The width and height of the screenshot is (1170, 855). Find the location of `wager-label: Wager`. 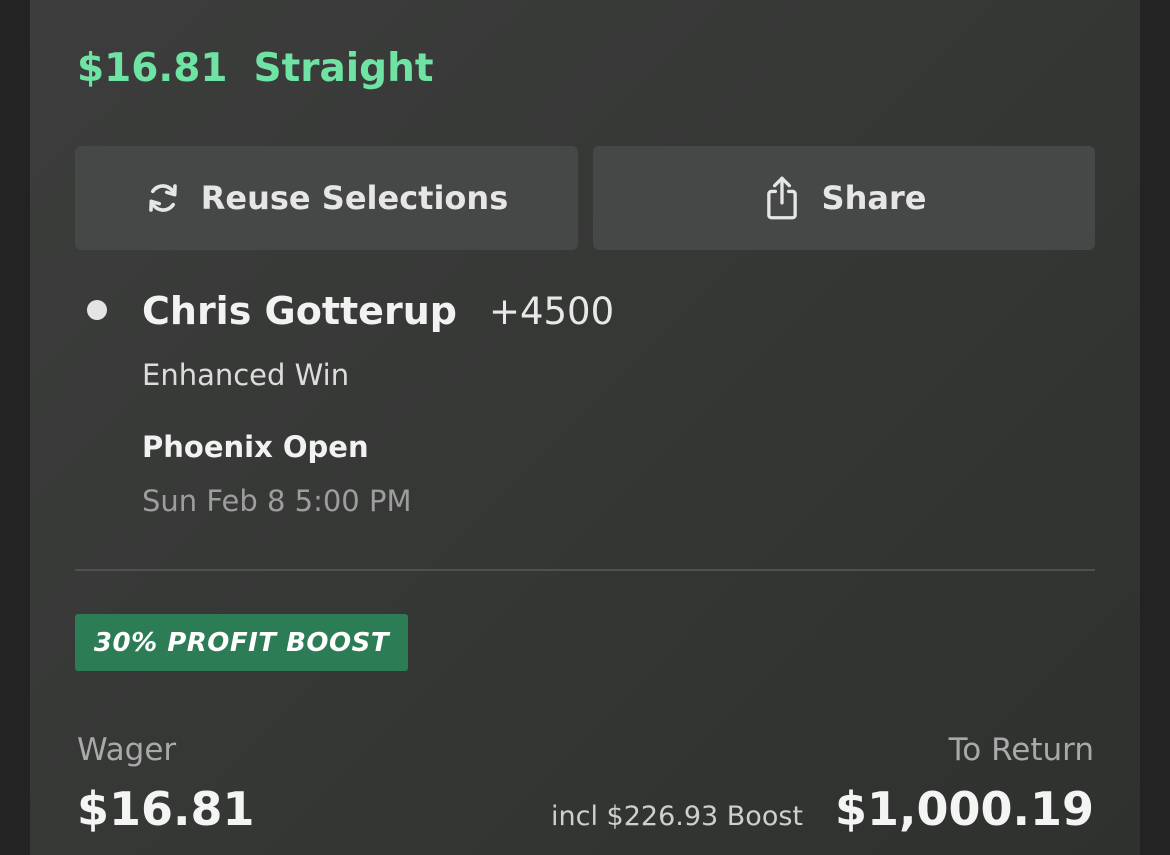

wager-label: Wager is located at coordinates (127, 750).